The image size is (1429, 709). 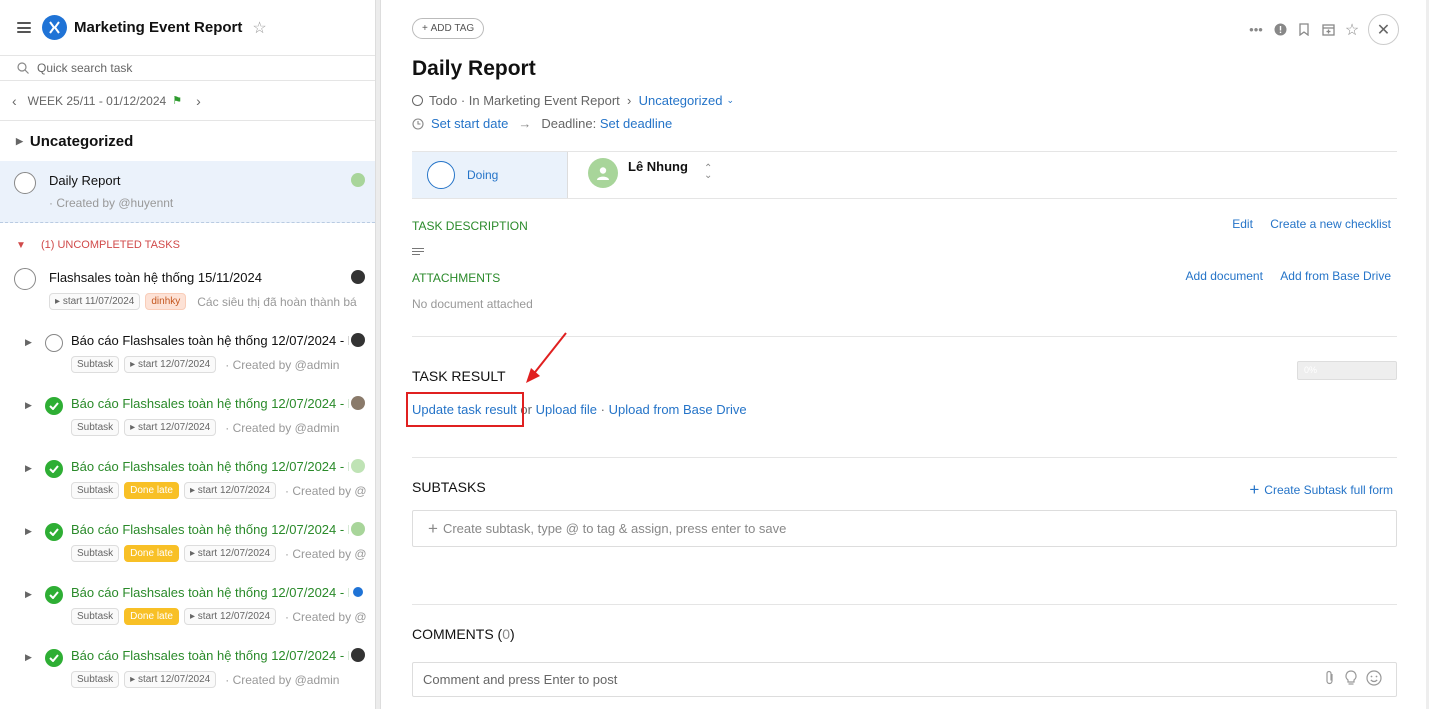 I want to click on quick-search: Quick search task, so click(x=187, y=68).